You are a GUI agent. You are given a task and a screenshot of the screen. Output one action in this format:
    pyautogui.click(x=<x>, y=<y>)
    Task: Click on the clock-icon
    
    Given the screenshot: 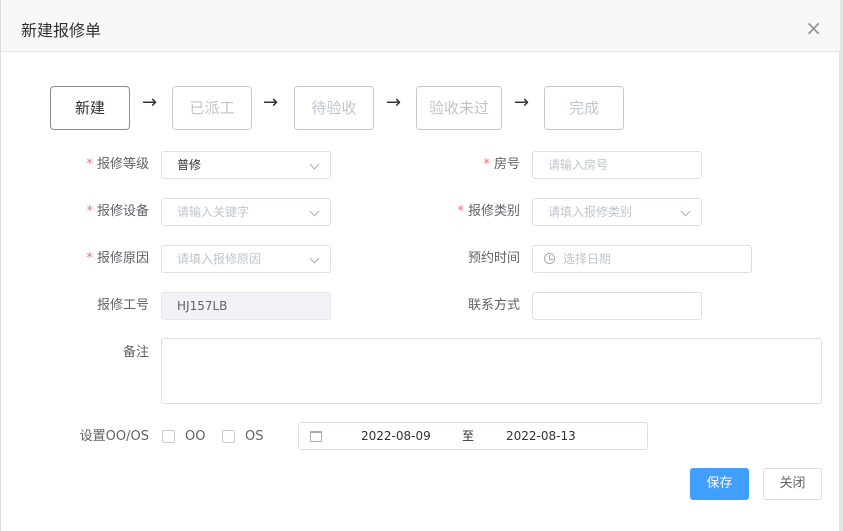 What is the action you would take?
    pyautogui.click(x=549, y=258)
    